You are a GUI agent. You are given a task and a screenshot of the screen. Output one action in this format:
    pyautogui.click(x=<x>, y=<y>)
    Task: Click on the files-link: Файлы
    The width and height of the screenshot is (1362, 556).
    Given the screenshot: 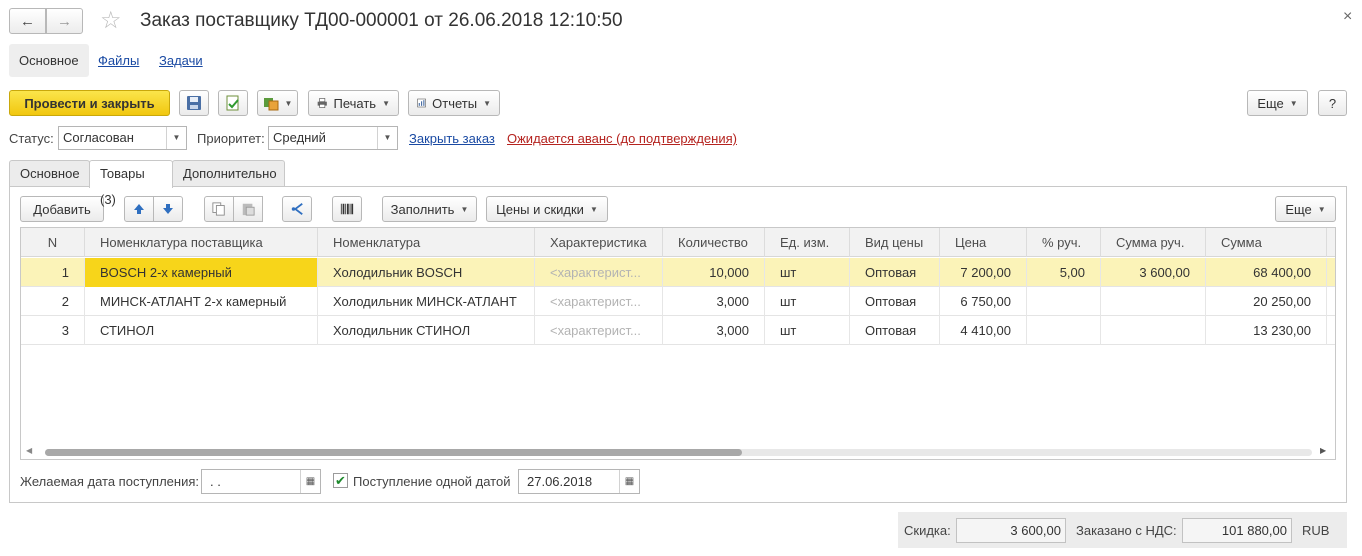 What is the action you would take?
    pyautogui.click(x=118, y=60)
    